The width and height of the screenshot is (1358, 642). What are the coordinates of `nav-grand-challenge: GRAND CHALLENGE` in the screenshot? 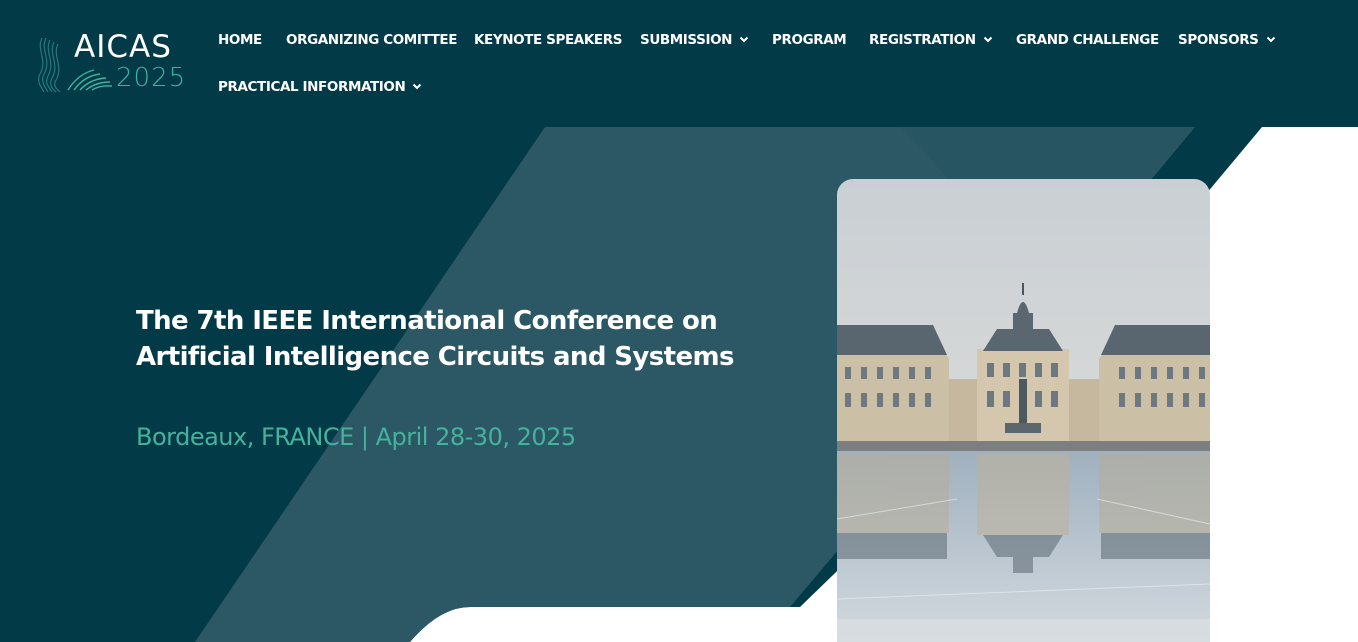 It's located at (1087, 40).